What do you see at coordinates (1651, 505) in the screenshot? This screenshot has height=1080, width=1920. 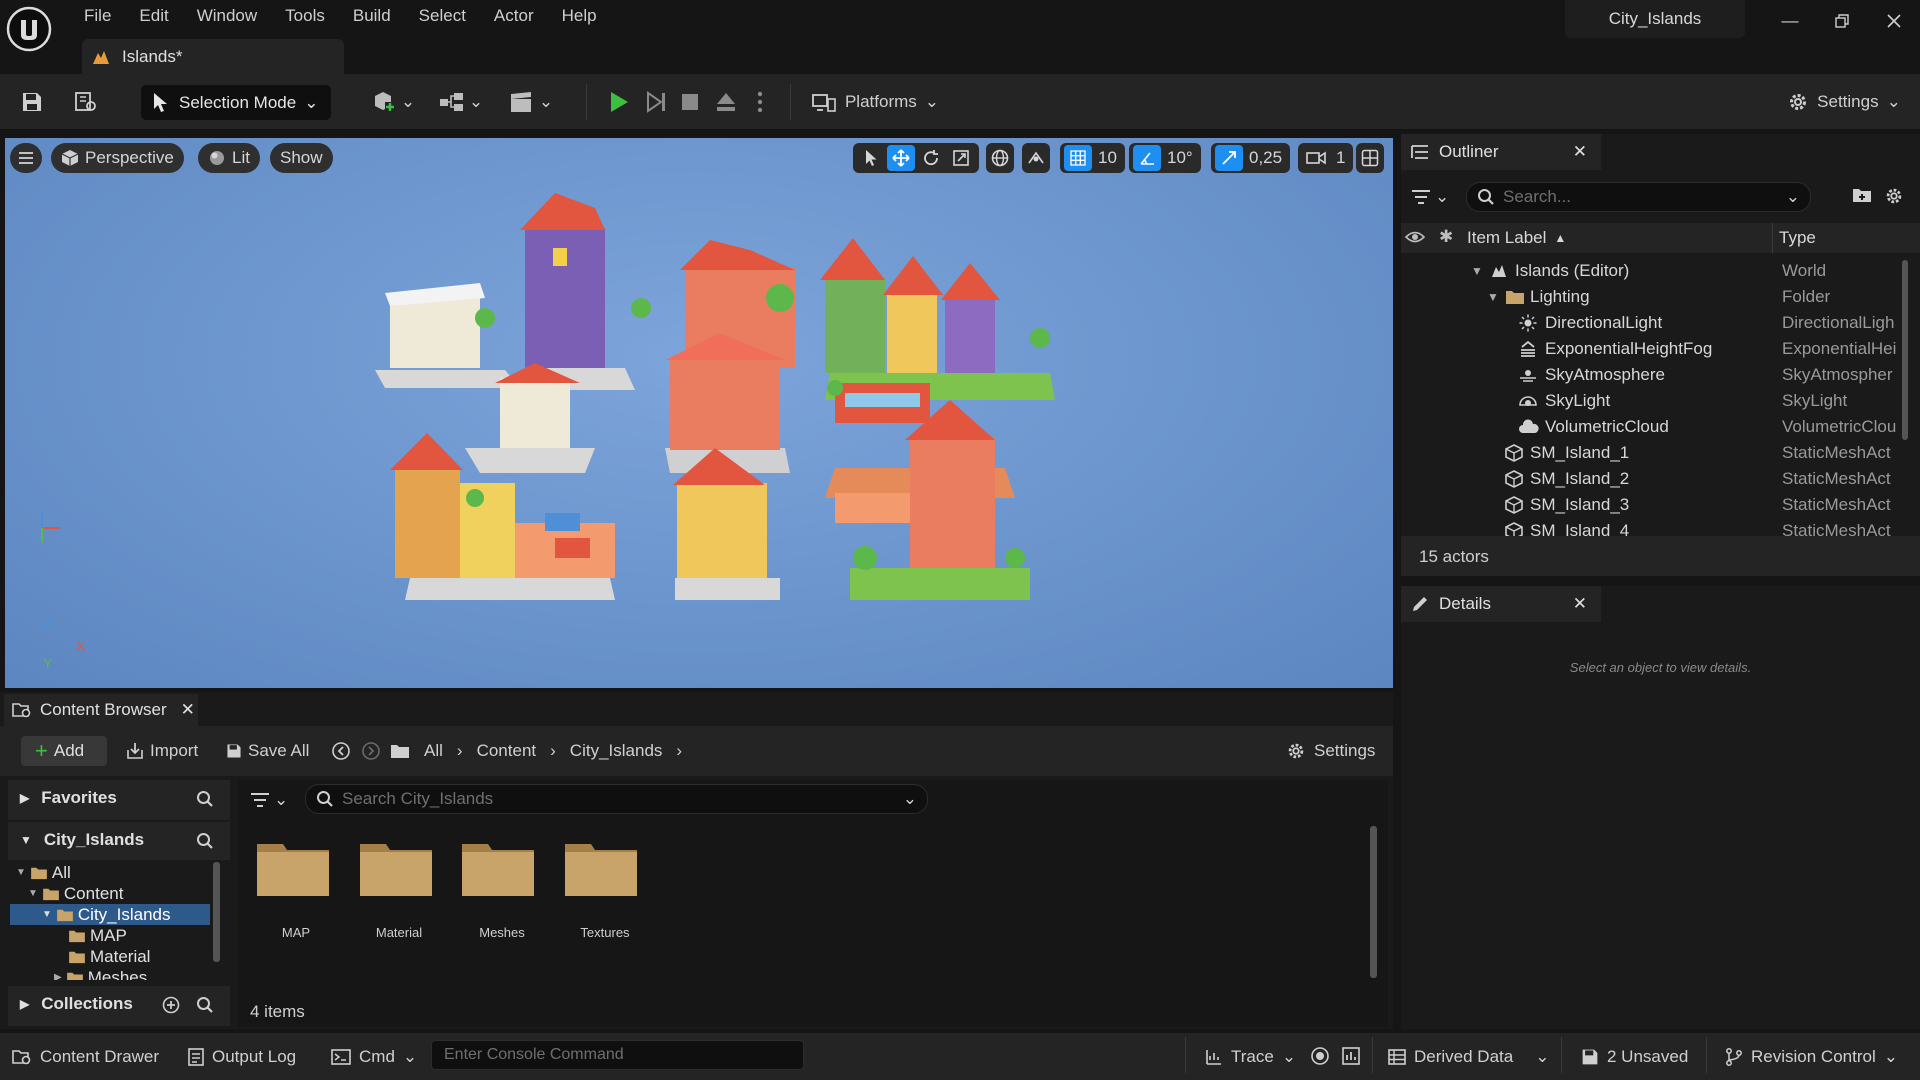 I see `outliner-row: SM_Island_3 StaticMeshAct` at bounding box center [1651, 505].